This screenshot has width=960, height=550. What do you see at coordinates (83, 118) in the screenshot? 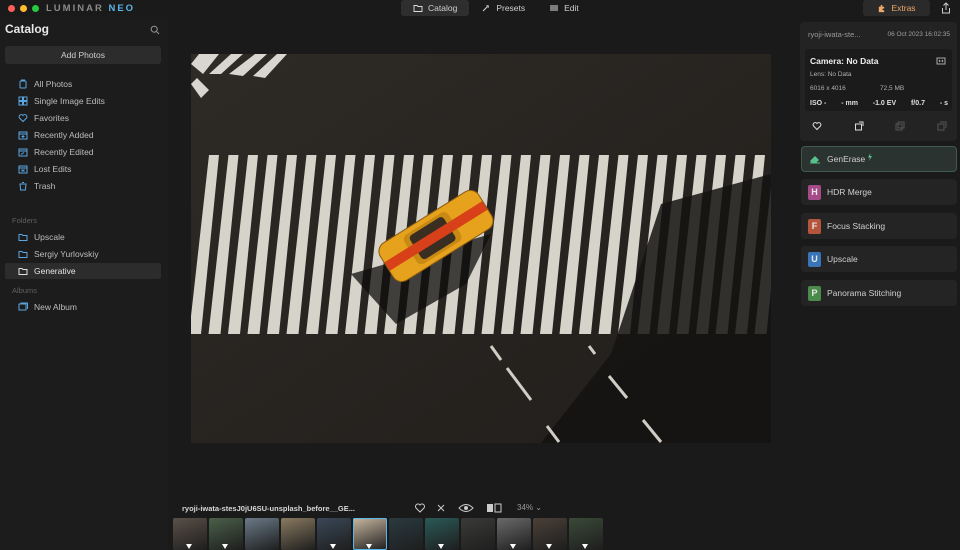
I see `sidebar-item-favorites: Favorites` at bounding box center [83, 118].